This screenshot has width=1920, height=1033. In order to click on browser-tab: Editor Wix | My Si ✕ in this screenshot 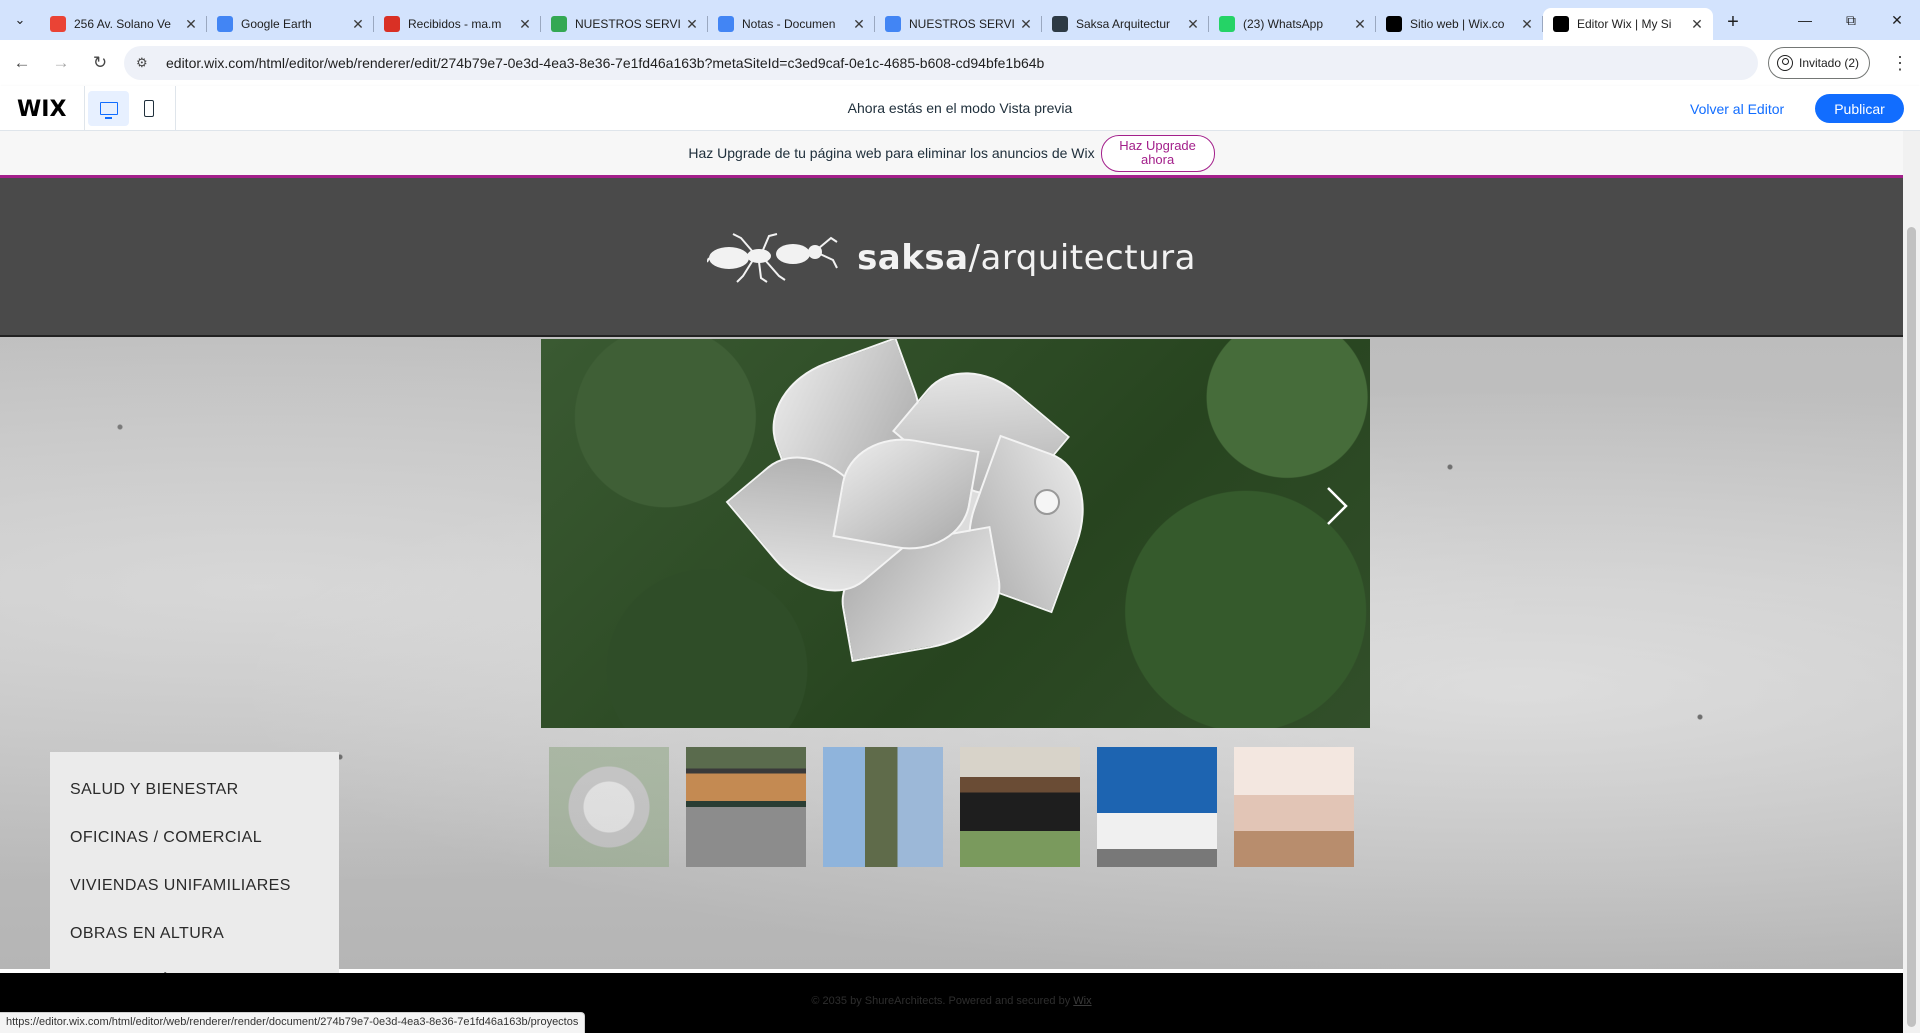, I will do `click(1628, 24)`.